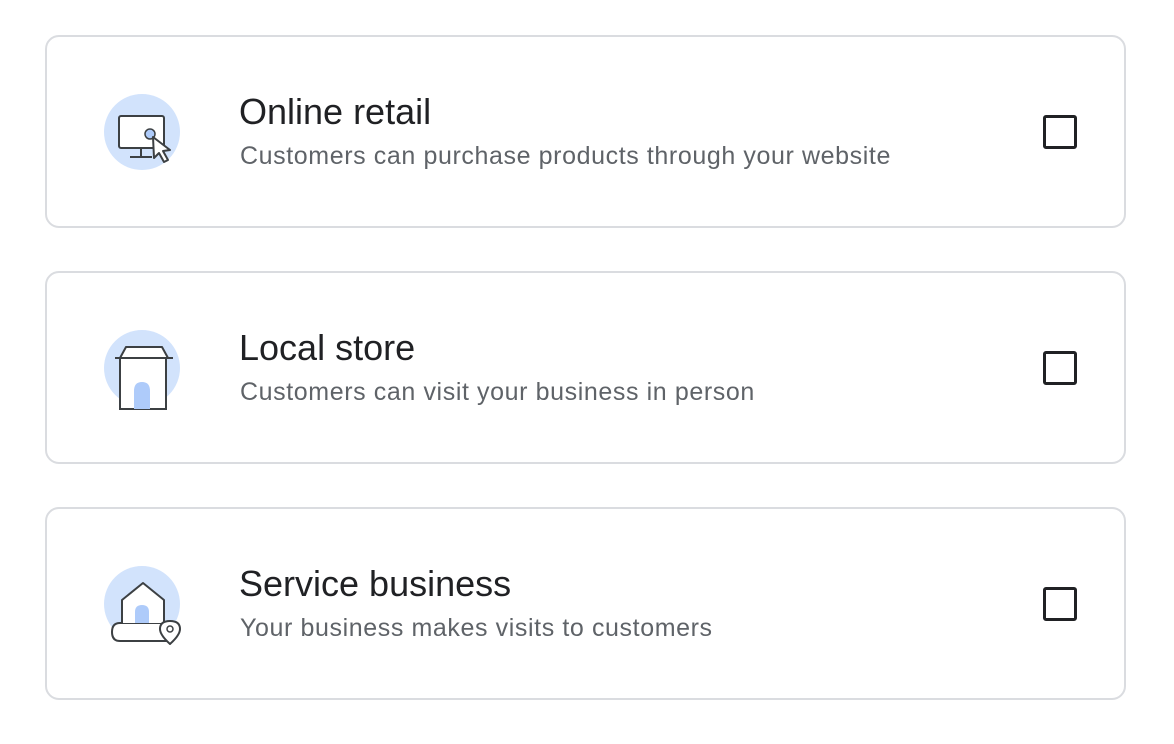  Describe the element at coordinates (327, 347) in the screenshot. I see `option-title: Local store` at that location.